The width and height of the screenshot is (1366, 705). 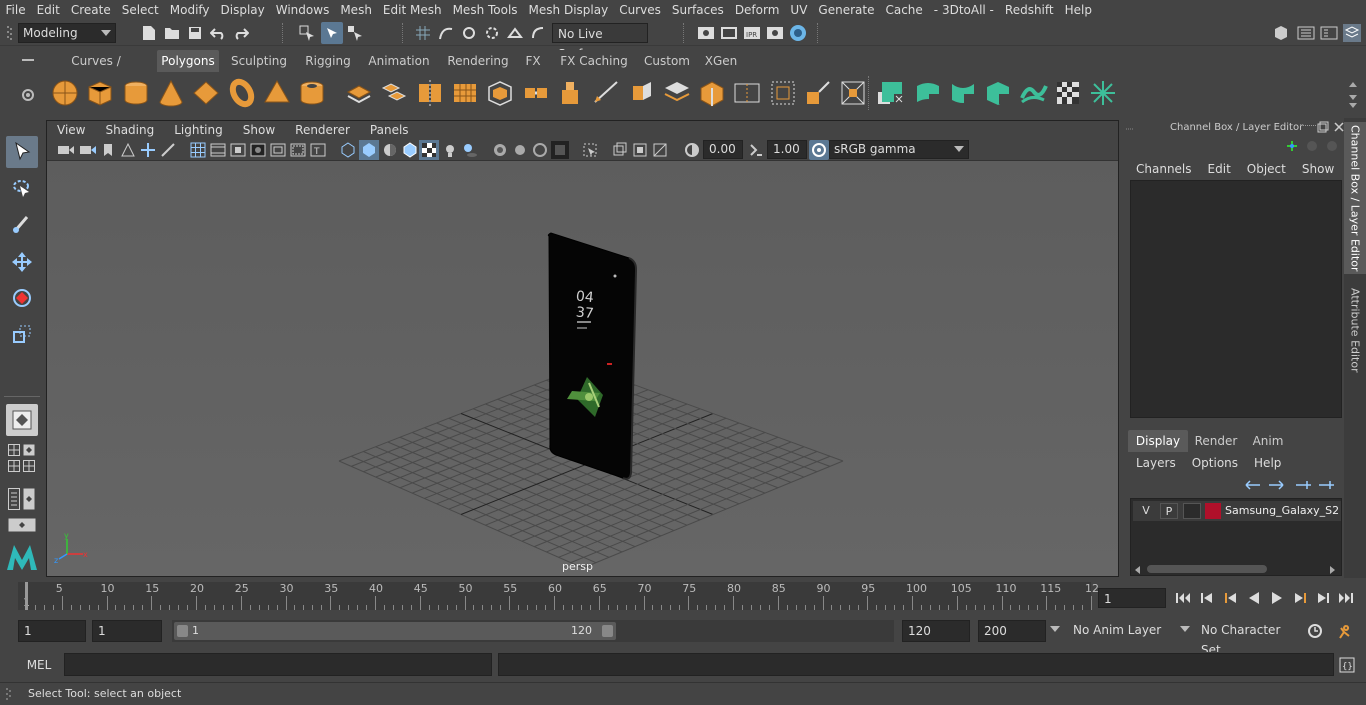 What do you see at coordinates (1276, 485) in the screenshot?
I see `move-layer-down-icon` at bounding box center [1276, 485].